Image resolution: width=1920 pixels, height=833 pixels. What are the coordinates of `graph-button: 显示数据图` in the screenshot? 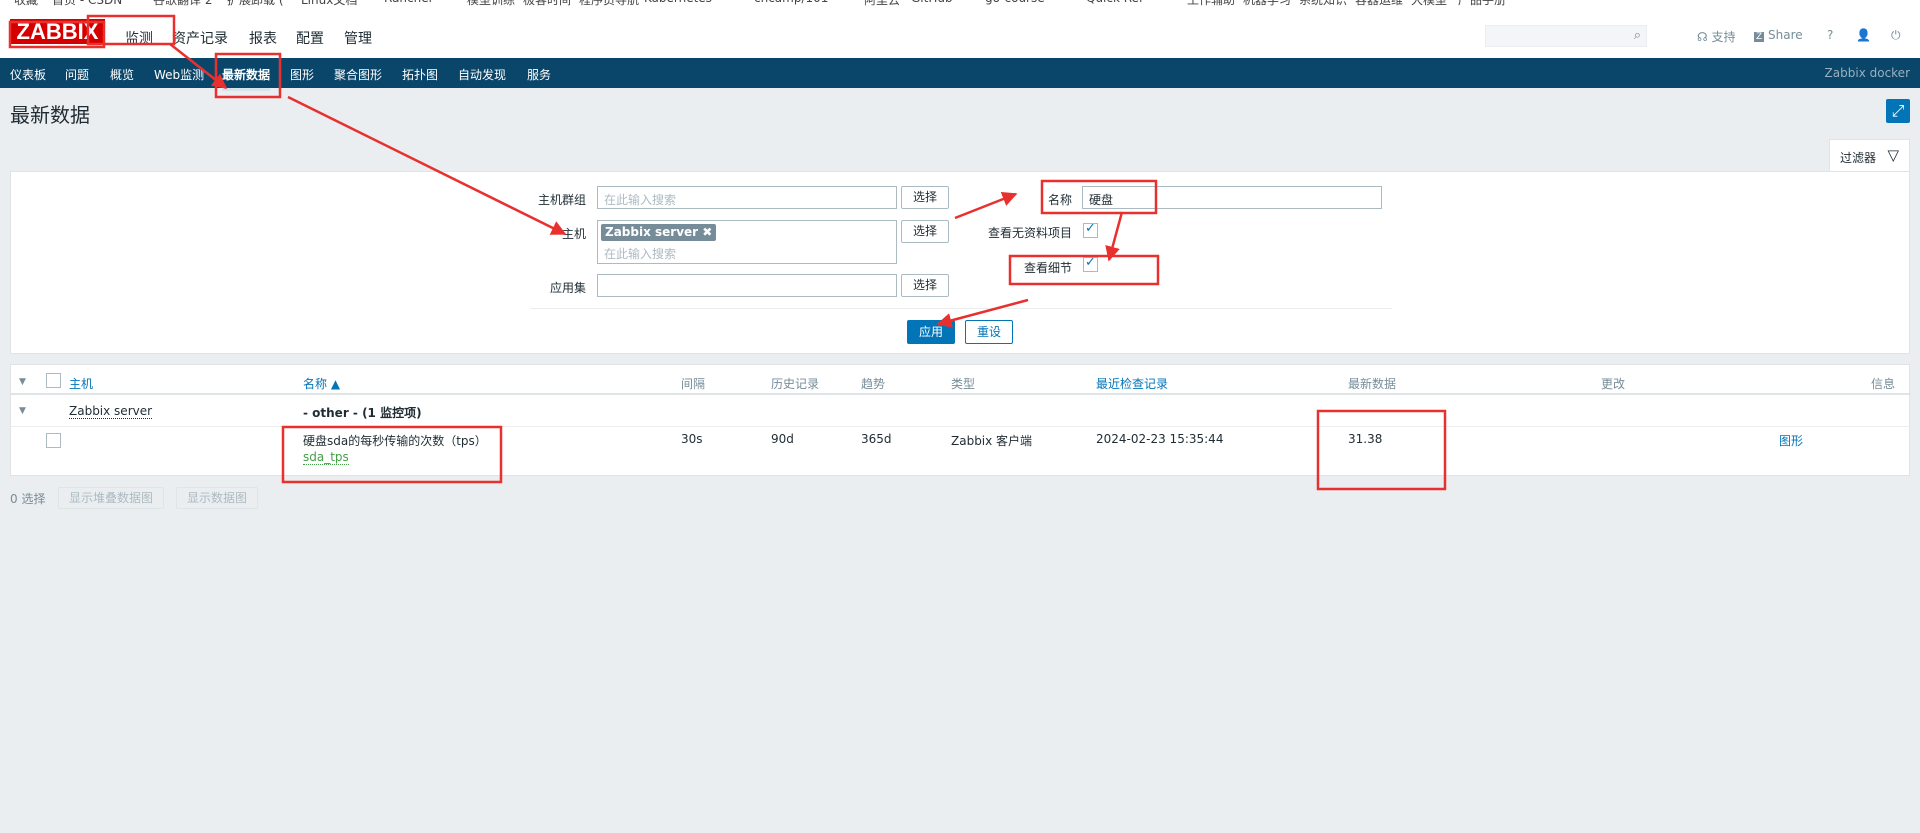 It's located at (217, 498).